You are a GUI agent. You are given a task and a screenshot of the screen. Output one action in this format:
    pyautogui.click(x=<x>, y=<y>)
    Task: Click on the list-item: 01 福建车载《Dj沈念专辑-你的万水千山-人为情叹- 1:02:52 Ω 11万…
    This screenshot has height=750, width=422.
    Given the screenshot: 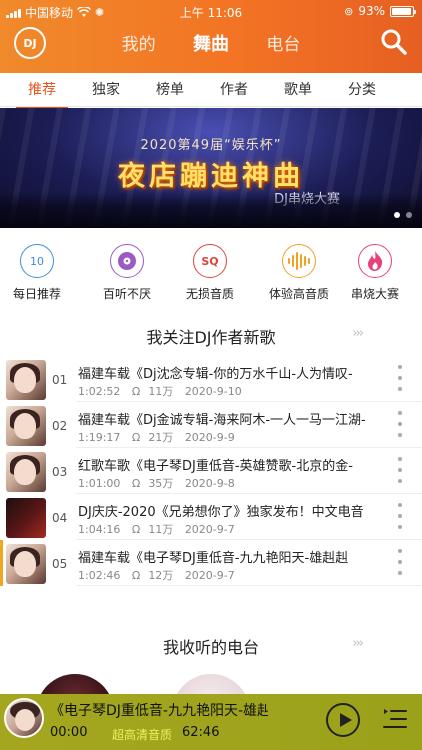 What is the action you would take?
    pyautogui.click(x=214, y=379)
    